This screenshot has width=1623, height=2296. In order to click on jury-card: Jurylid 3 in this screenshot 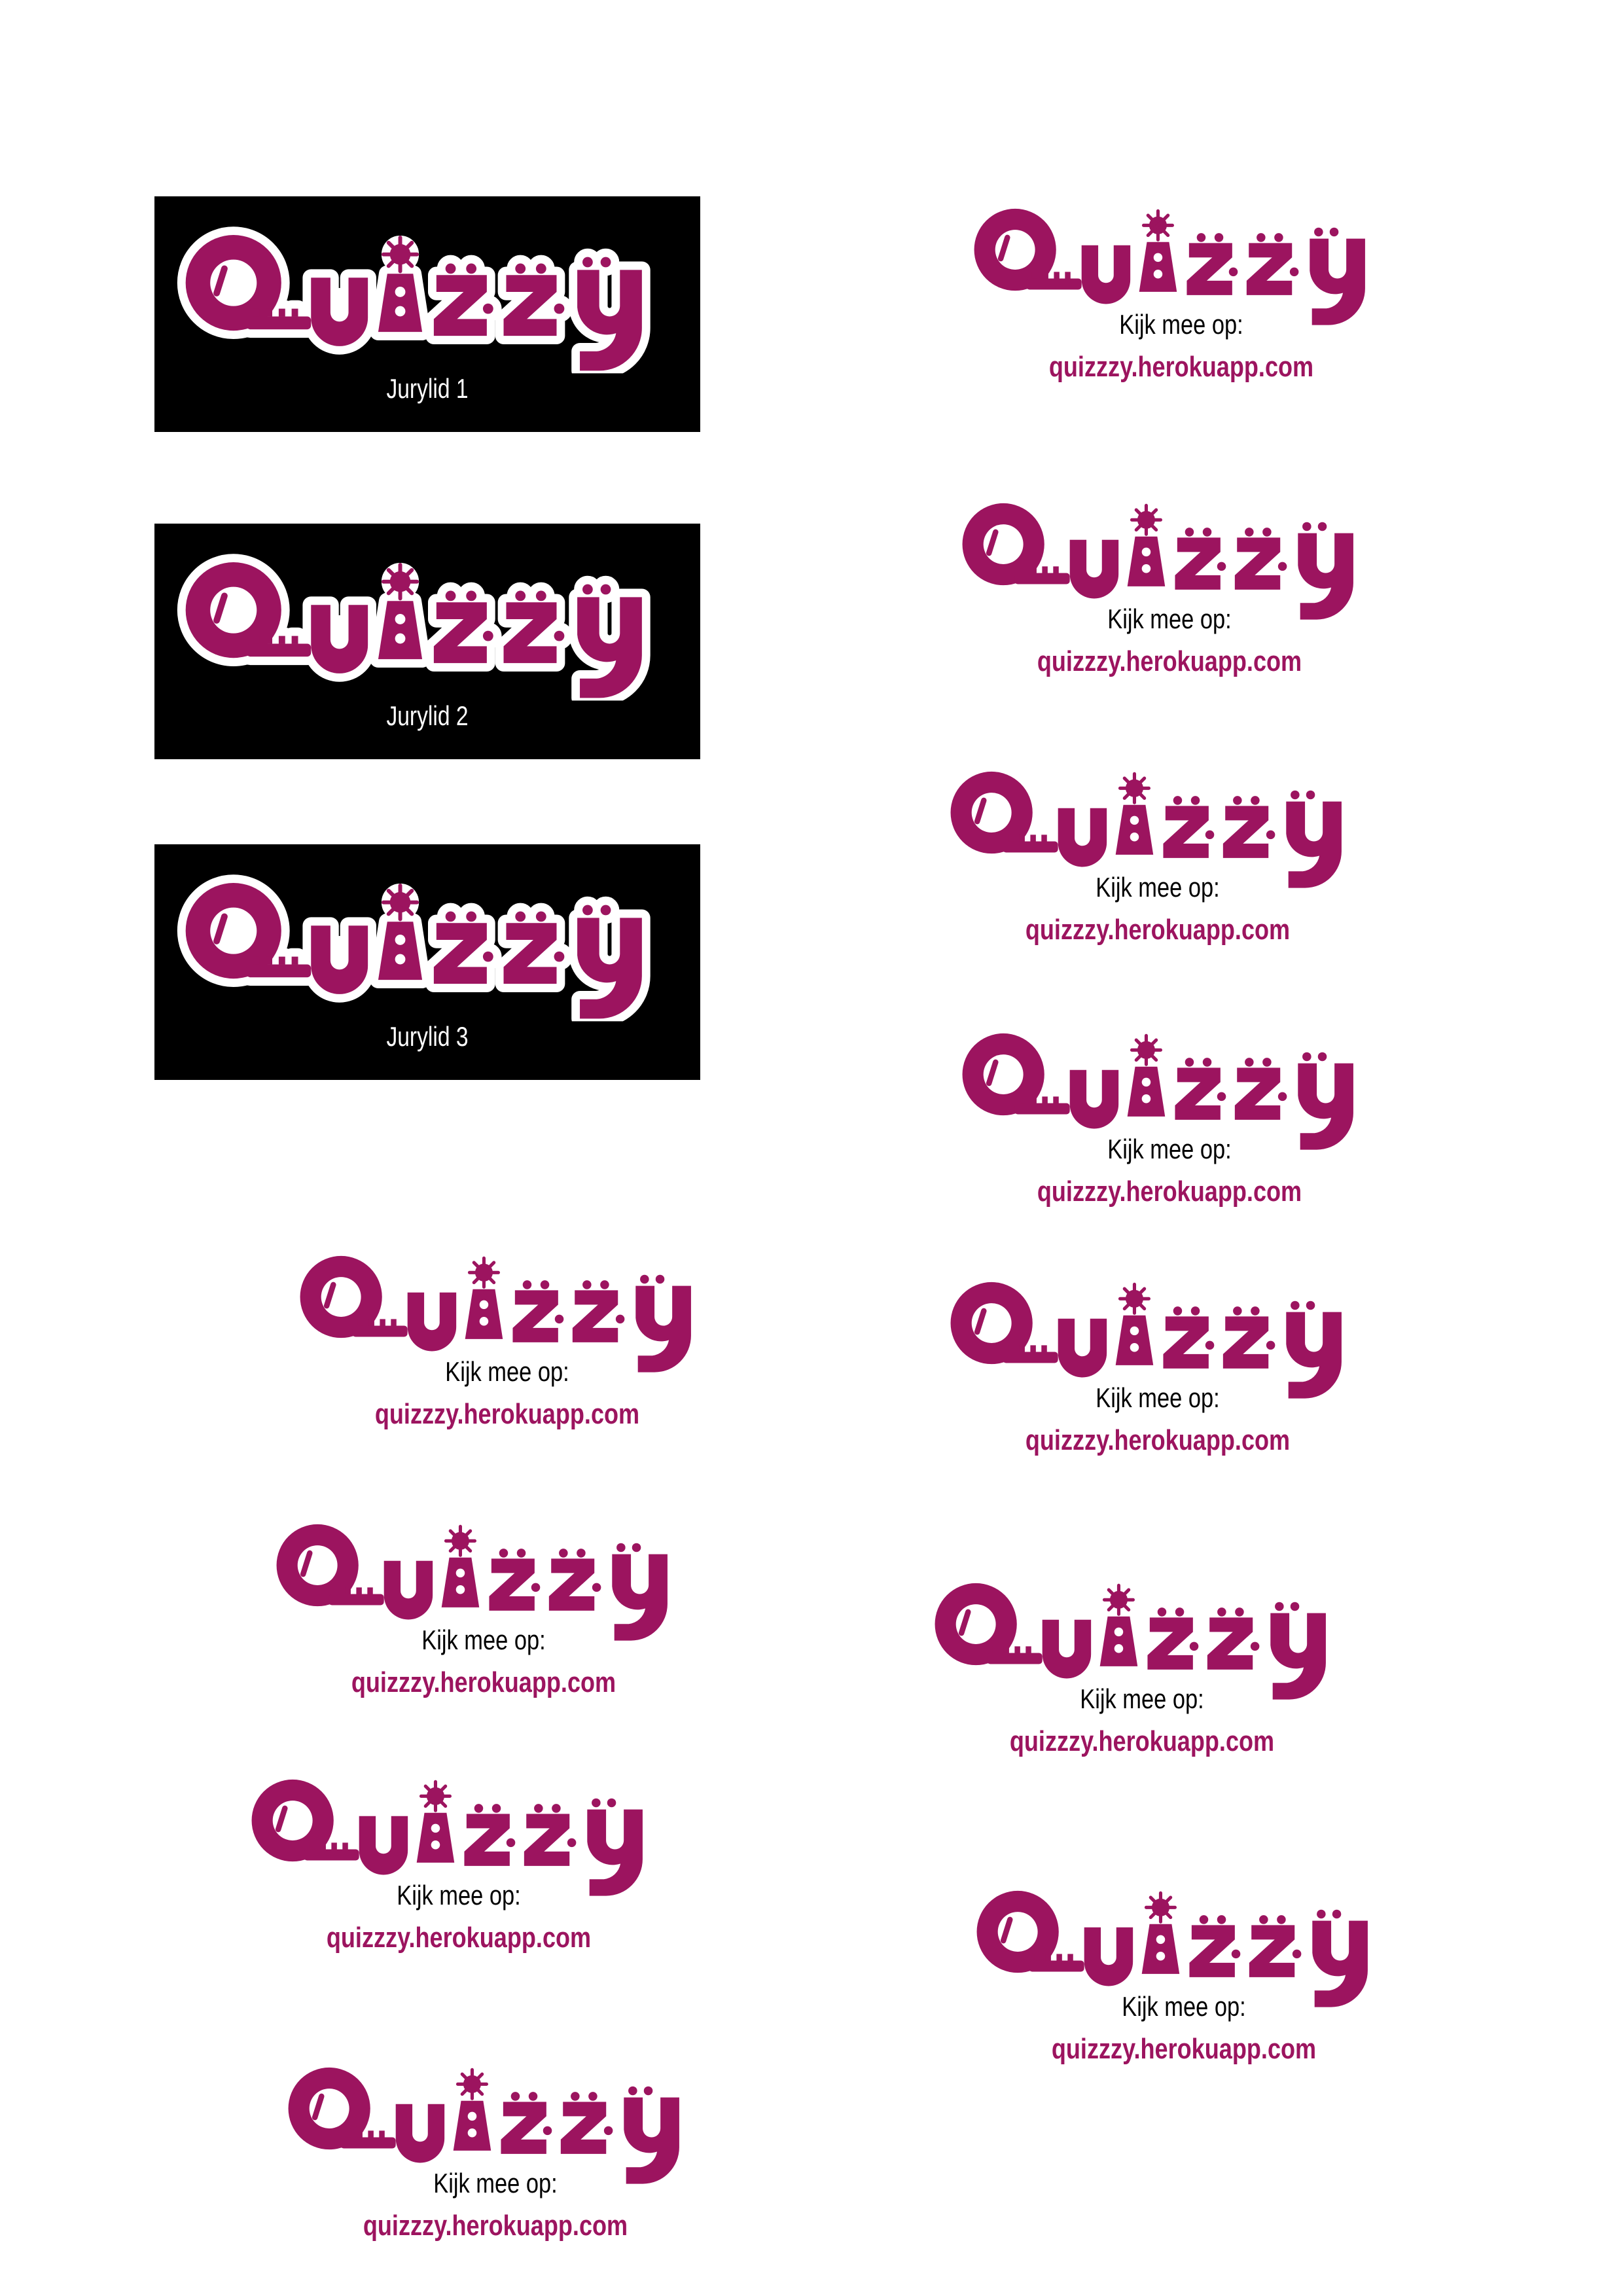, I will do `click(427, 962)`.